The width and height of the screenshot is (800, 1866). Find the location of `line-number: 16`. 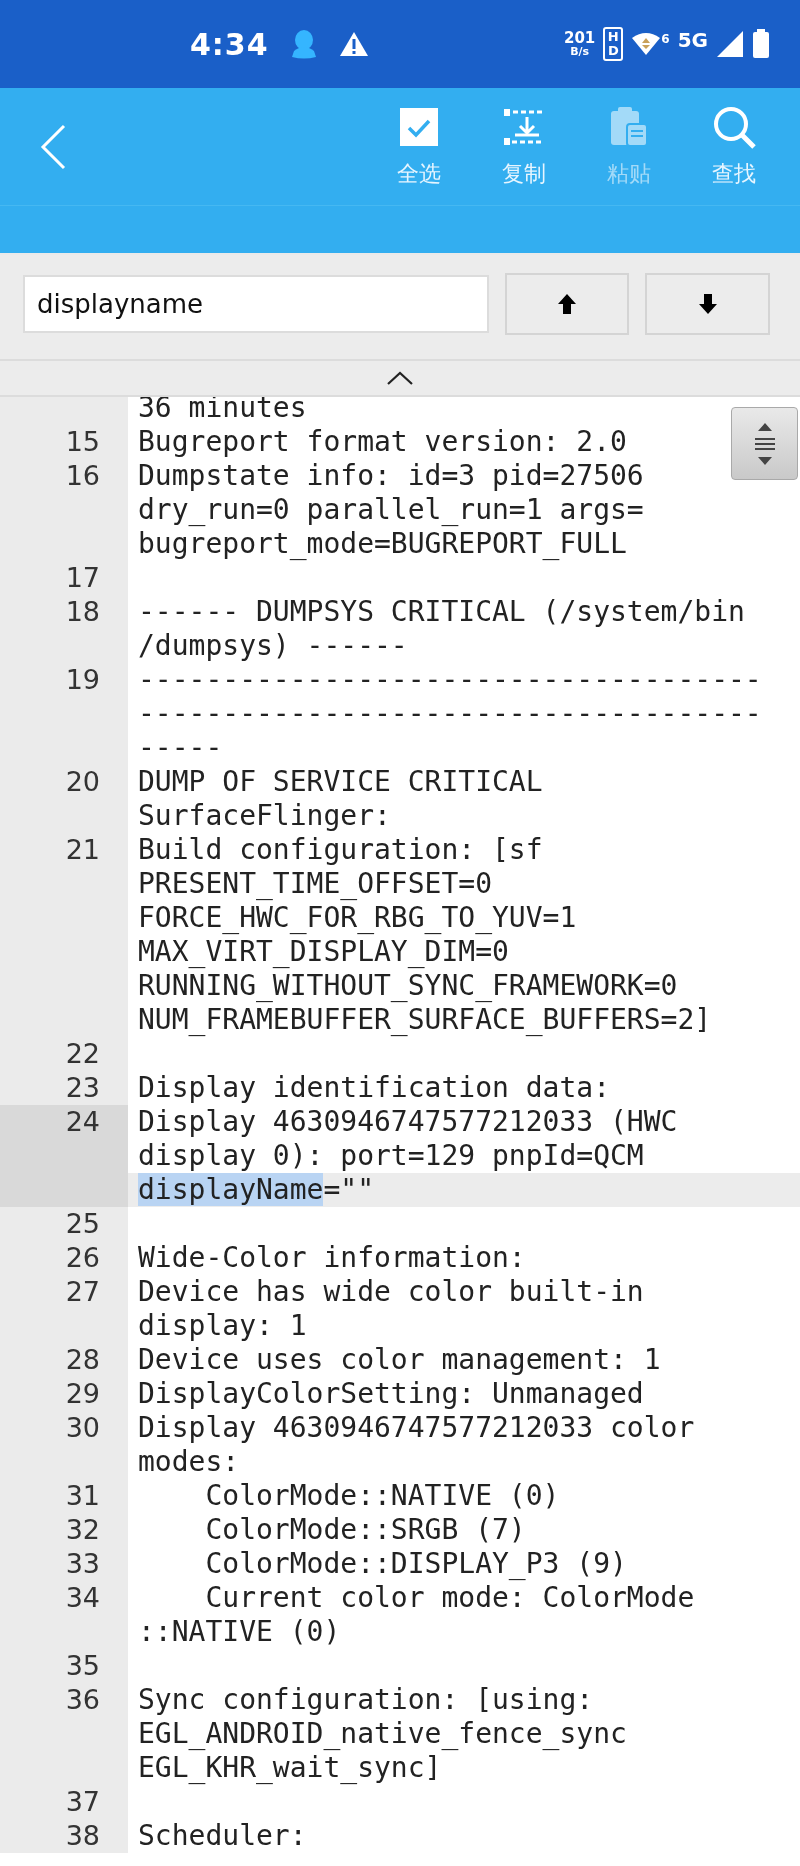

line-number: 16 is located at coordinates (82, 476).